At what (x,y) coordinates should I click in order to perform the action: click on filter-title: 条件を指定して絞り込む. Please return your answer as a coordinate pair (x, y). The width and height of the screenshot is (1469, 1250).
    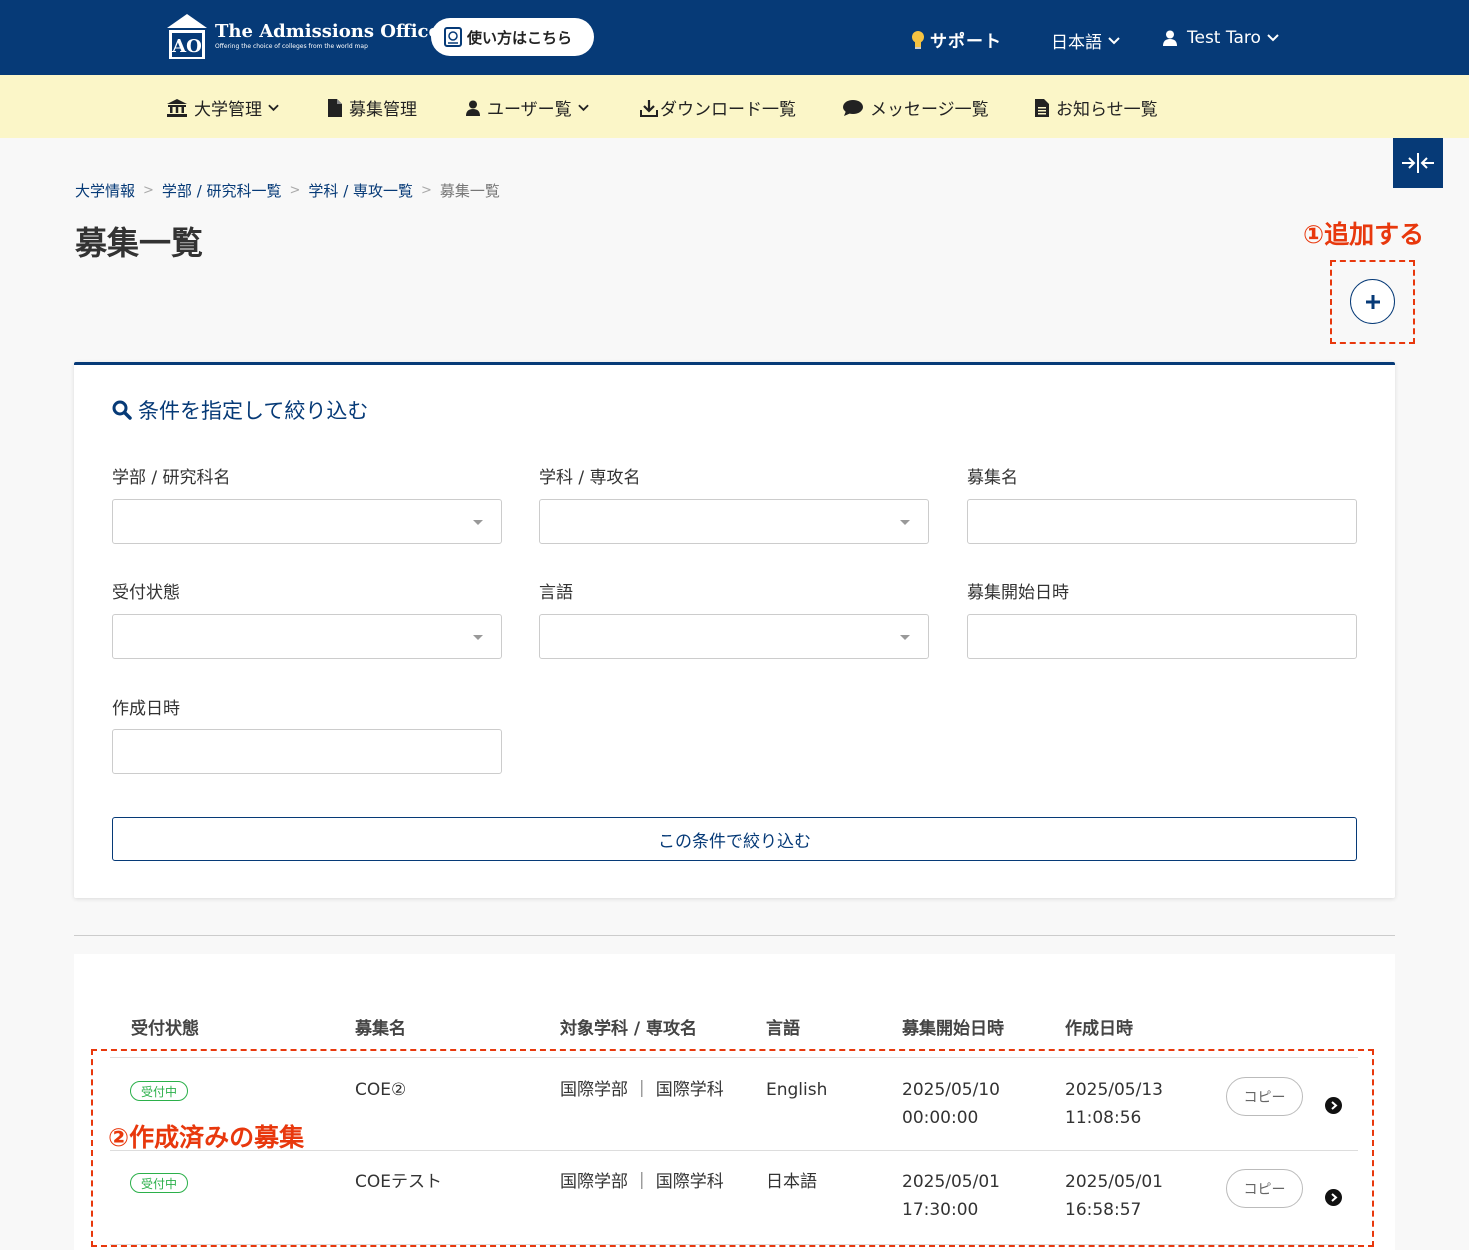
    Looking at the image, I should click on (240, 410).